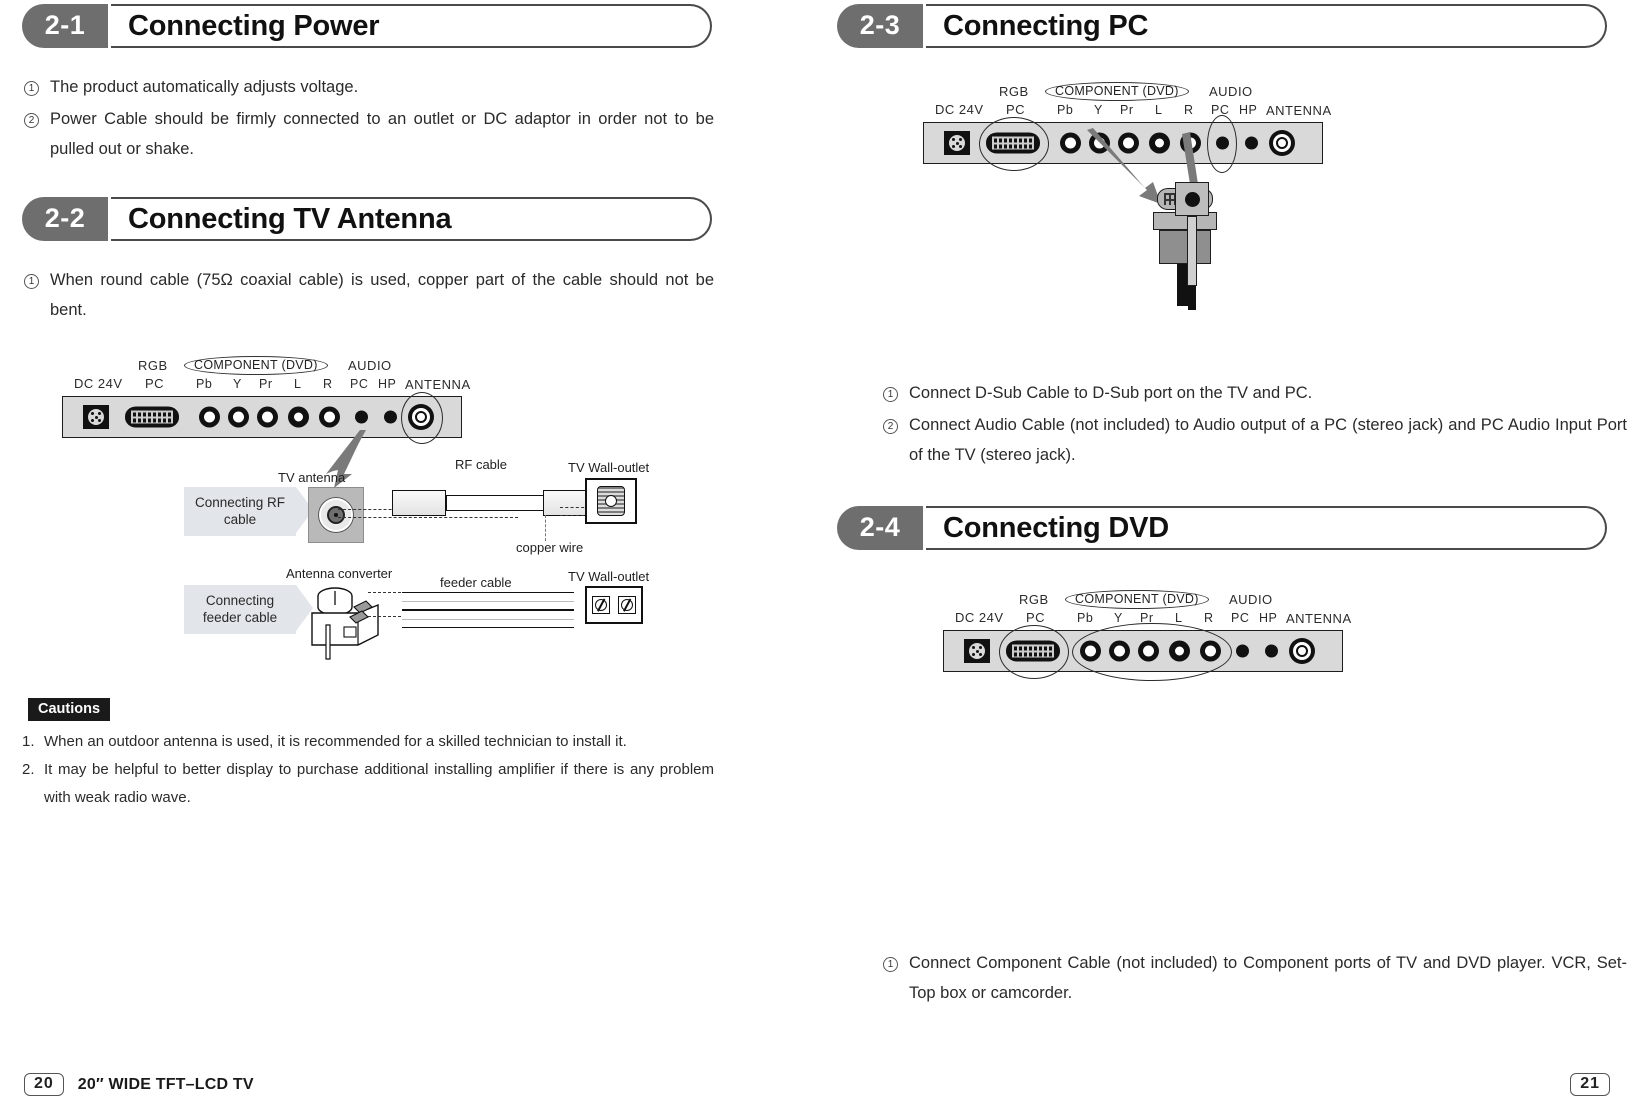 This screenshot has height=1104, width=1630. I want to click on section-number-2-4: 2-4, so click(880, 528).